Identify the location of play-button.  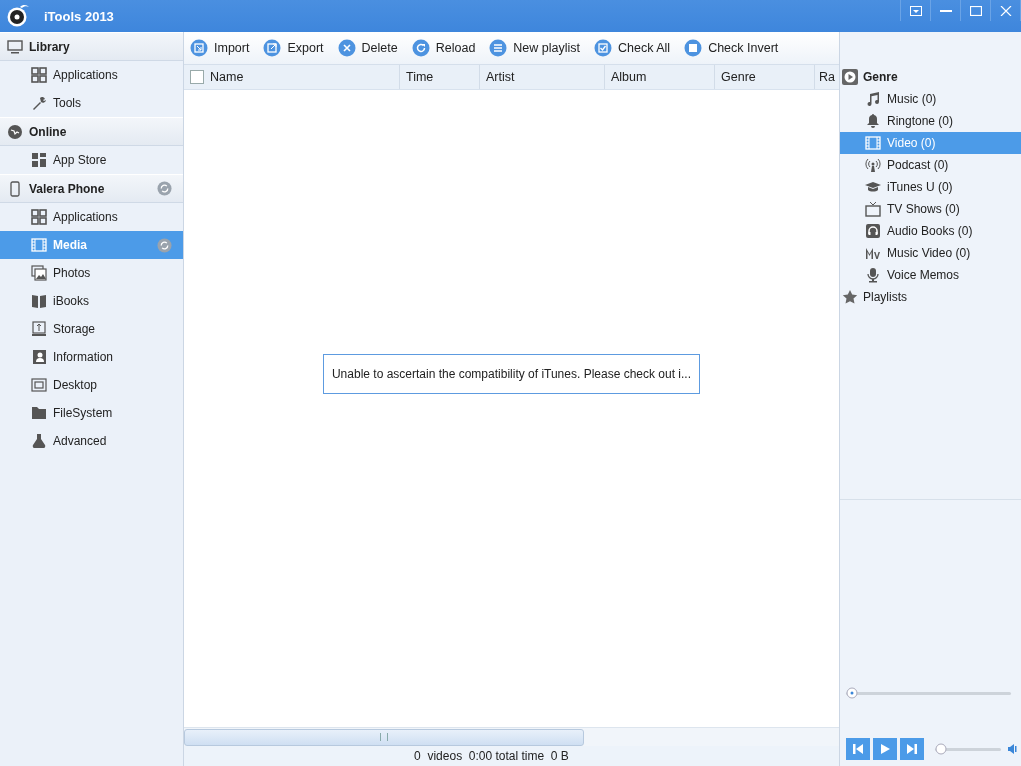
(885, 749).